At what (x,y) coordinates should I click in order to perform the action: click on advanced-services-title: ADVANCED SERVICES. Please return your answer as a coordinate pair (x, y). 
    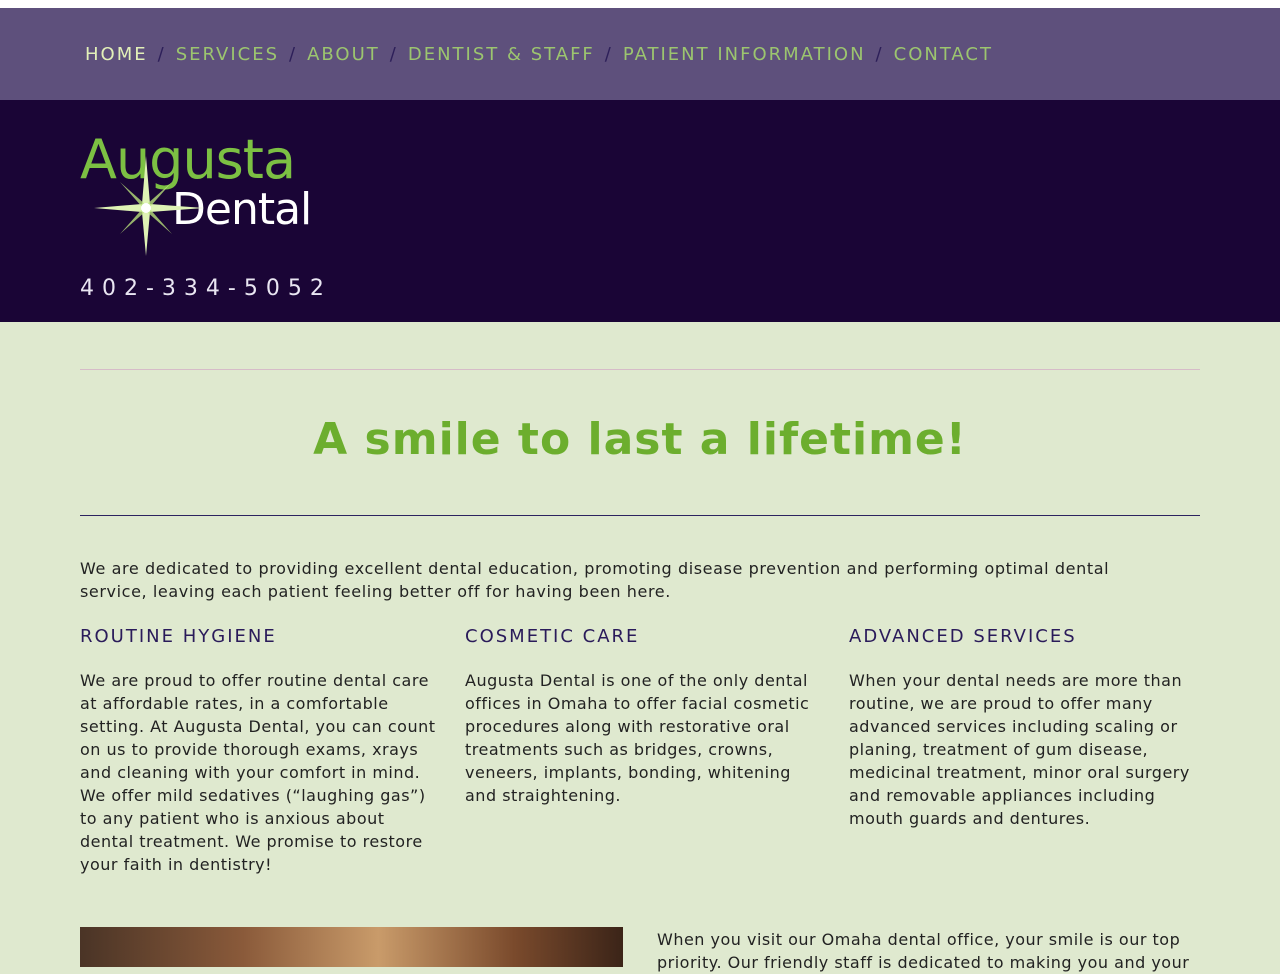
    Looking at the image, I should click on (963, 636).